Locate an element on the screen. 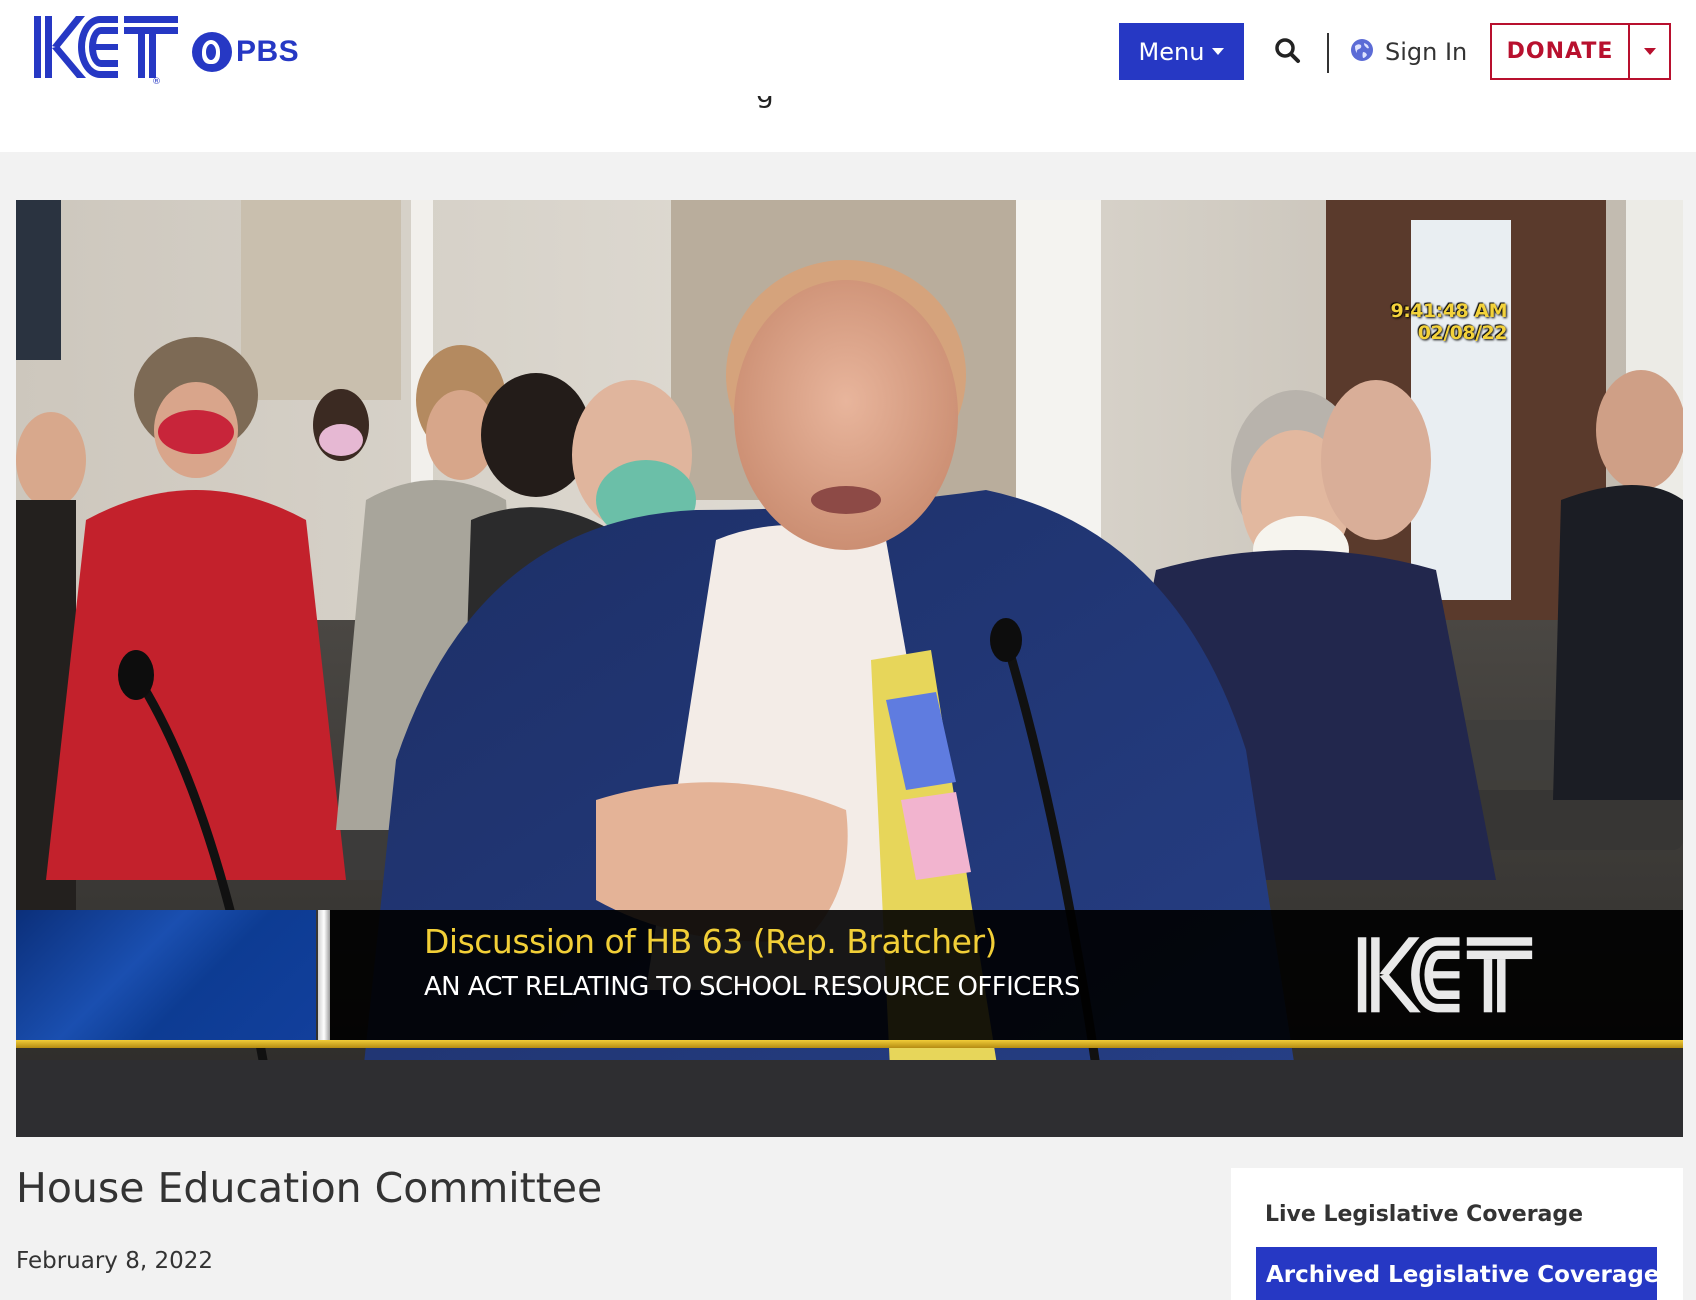  donate-button-group: DONATE is located at coordinates (1580, 51).